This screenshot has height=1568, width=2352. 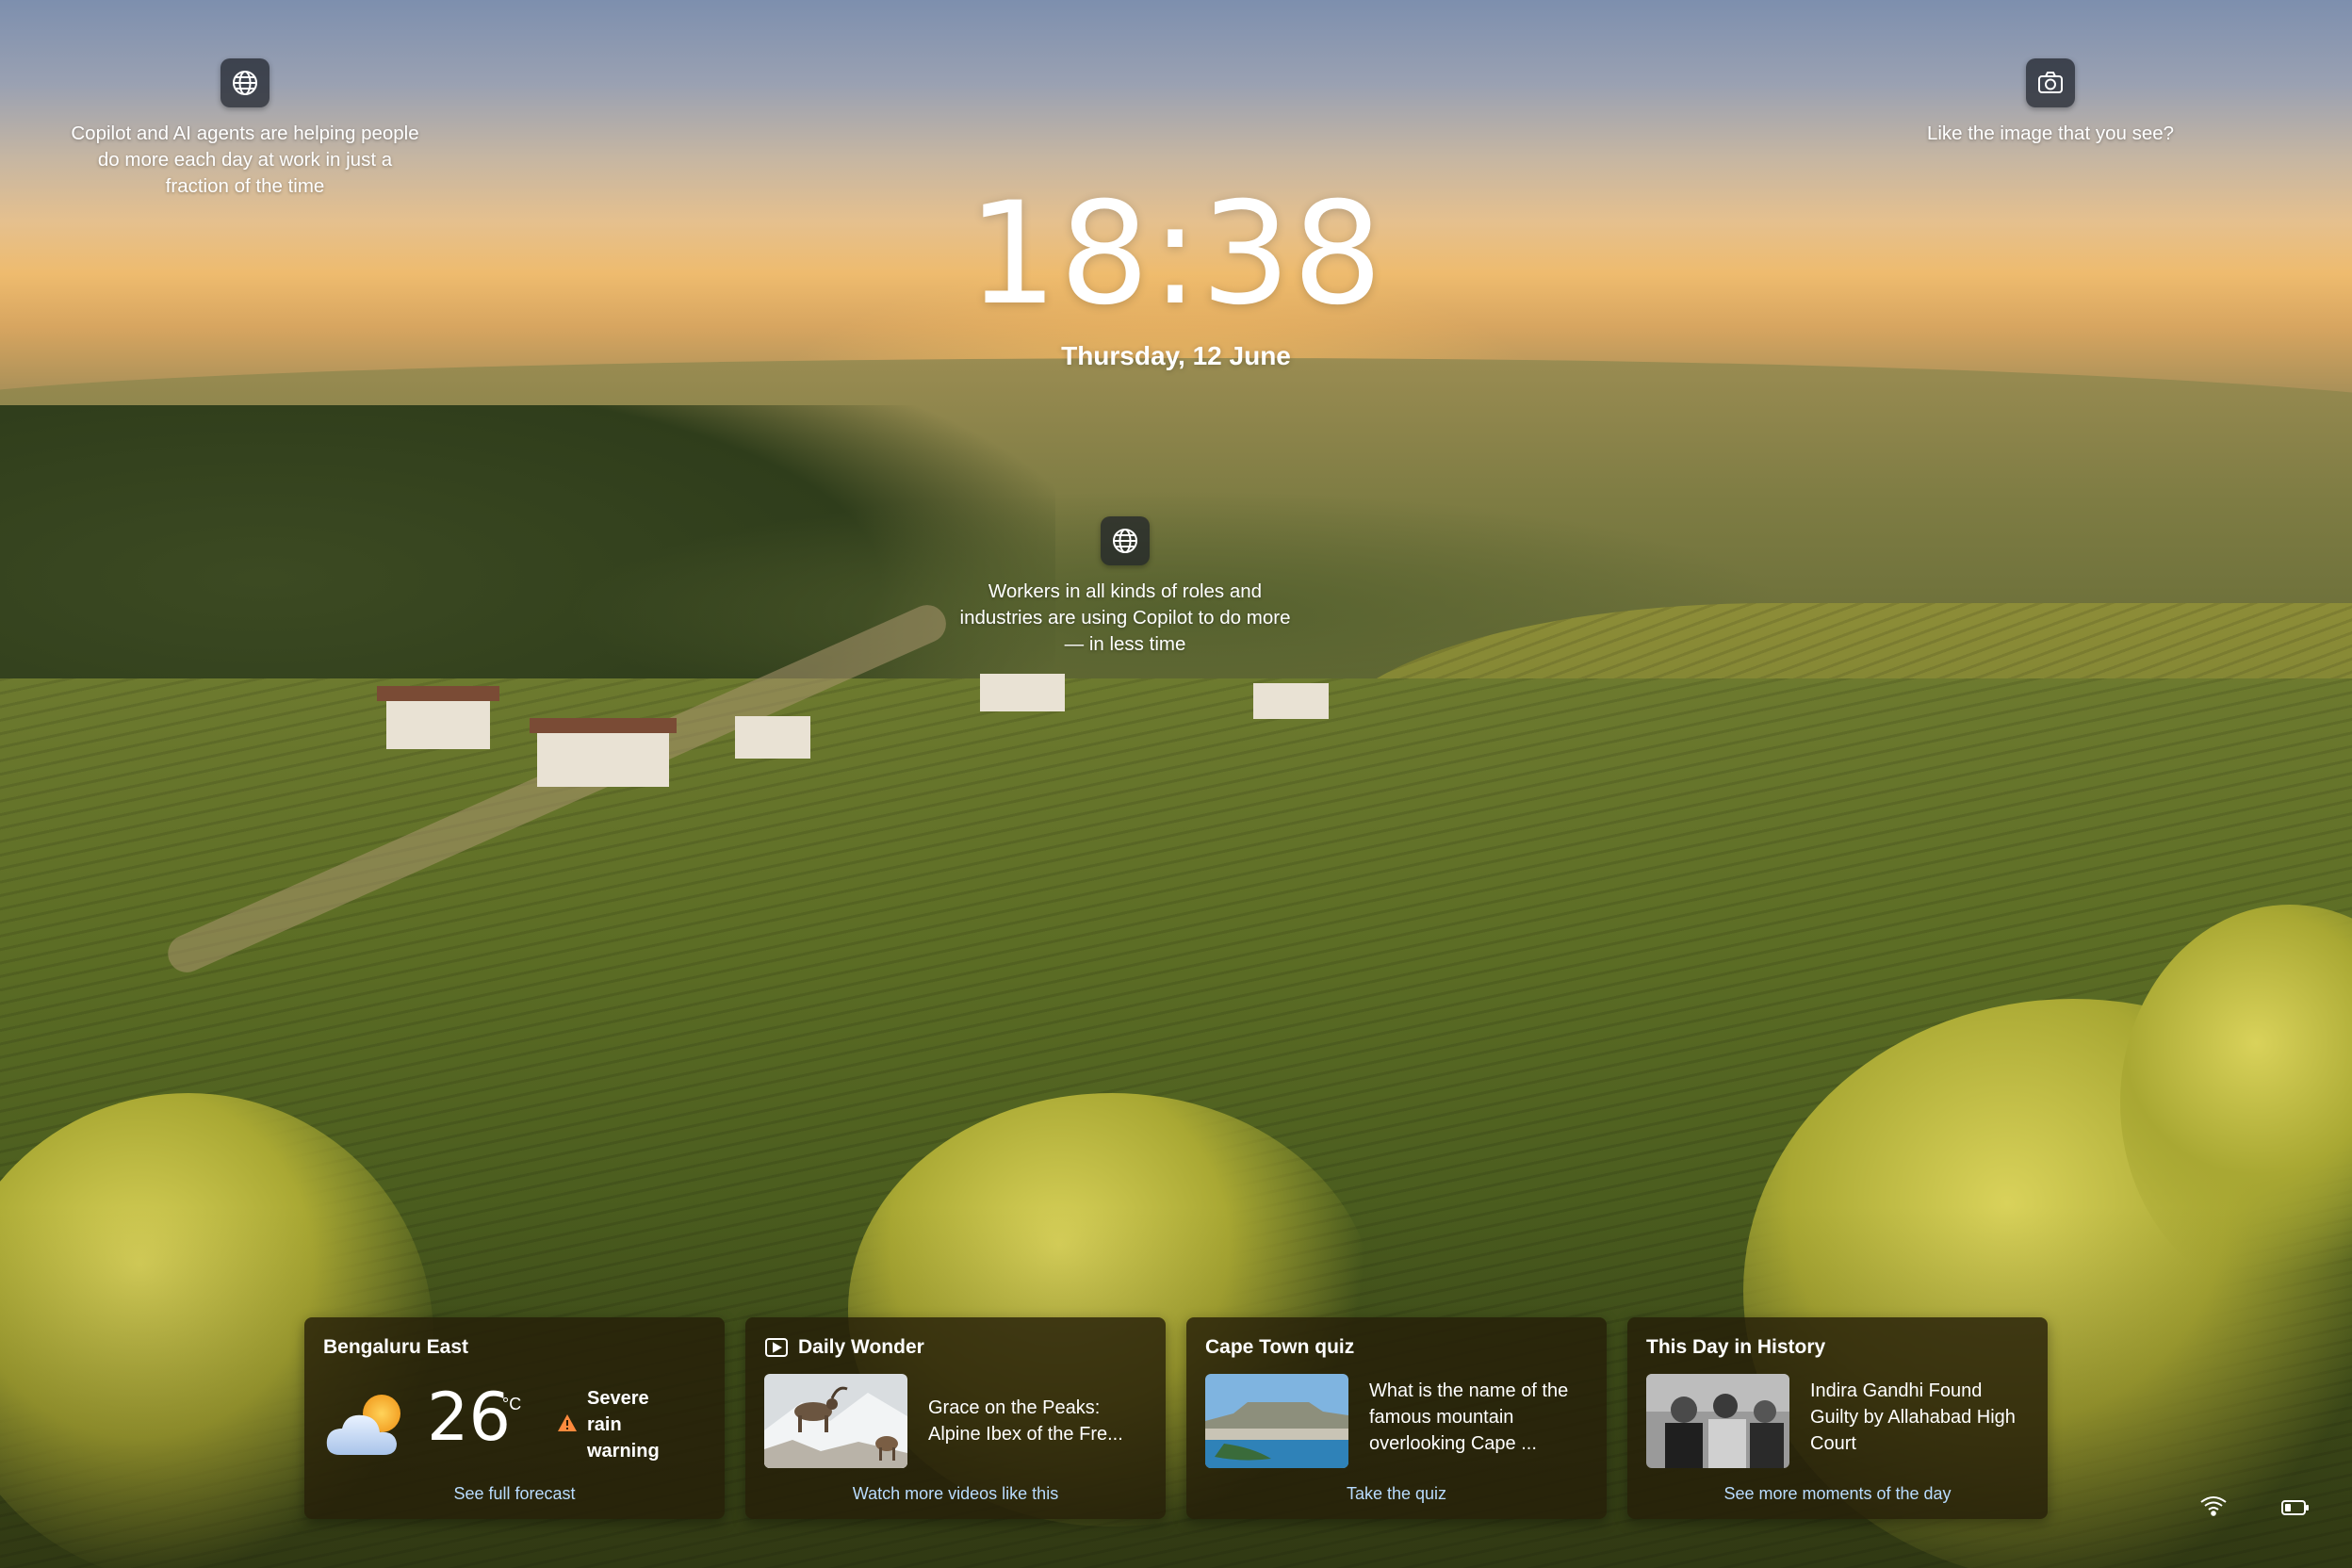 What do you see at coordinates (1276, 1421) in the screenshot?
I see `cape-town-thumbnail` at bounding box center [1276, 1421].